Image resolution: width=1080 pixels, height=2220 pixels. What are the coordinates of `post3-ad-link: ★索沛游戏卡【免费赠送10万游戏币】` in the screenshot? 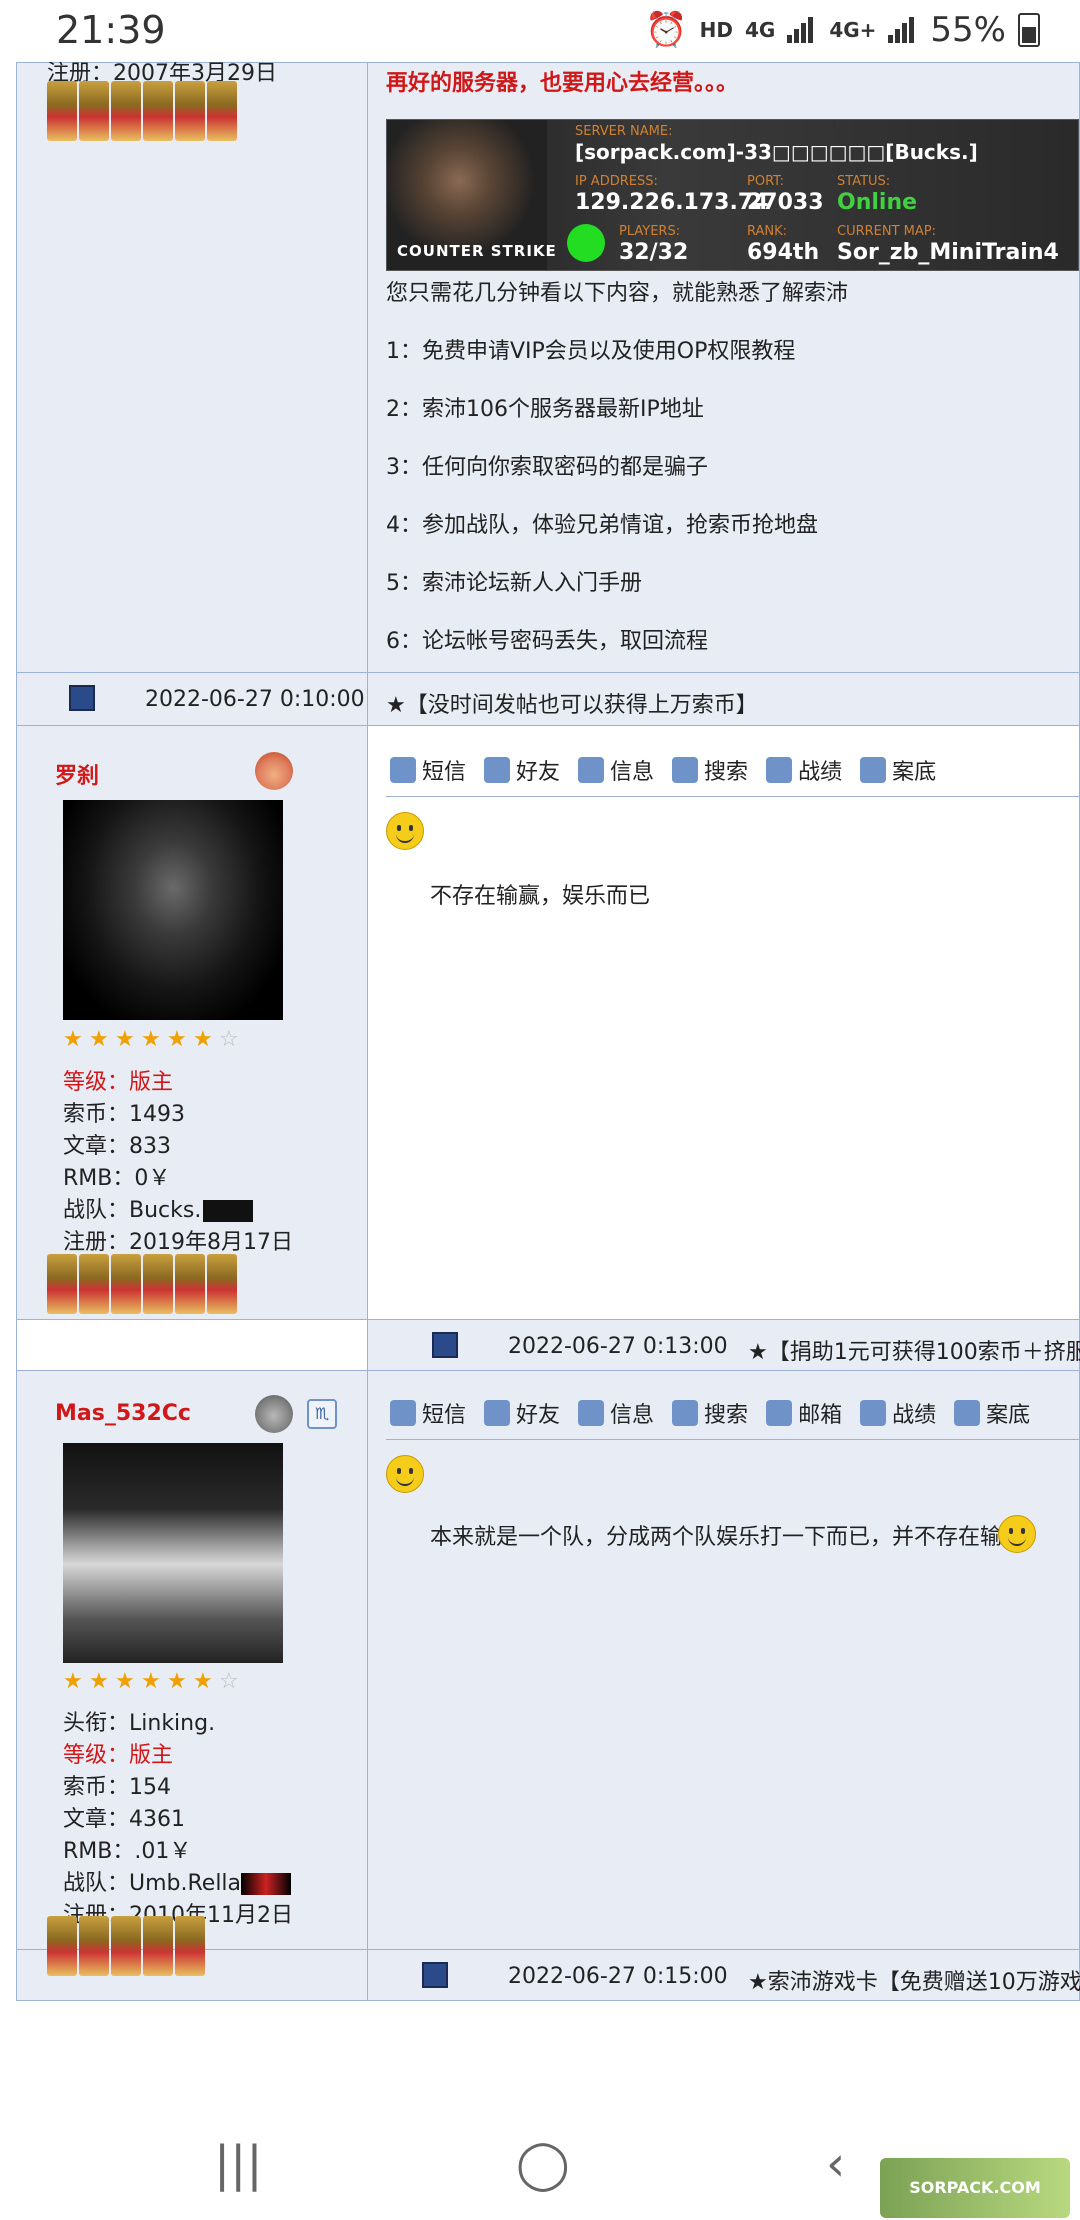 It's located at (914, 1980).